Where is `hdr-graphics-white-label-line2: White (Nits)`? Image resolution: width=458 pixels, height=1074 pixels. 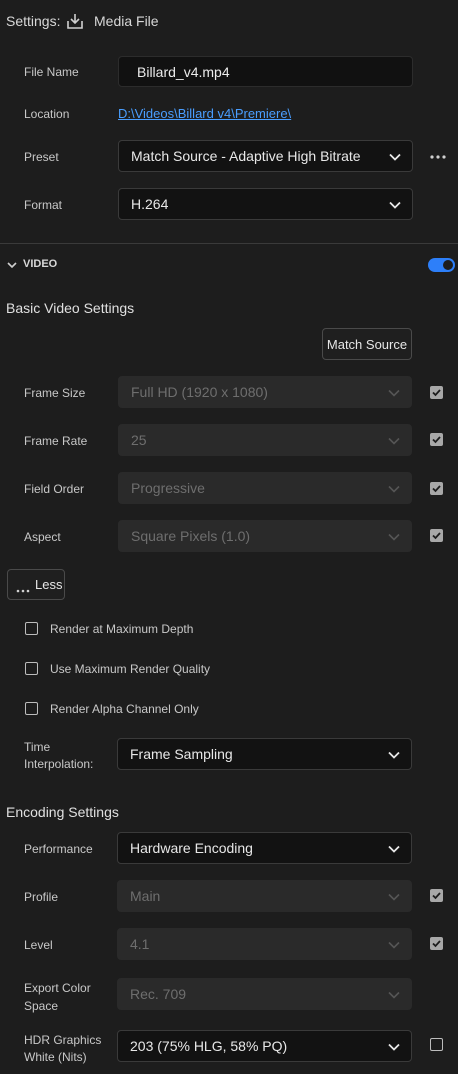
hdr-graphics-white-label-line2: White (Nits) is located at coordinates (55, 1057).